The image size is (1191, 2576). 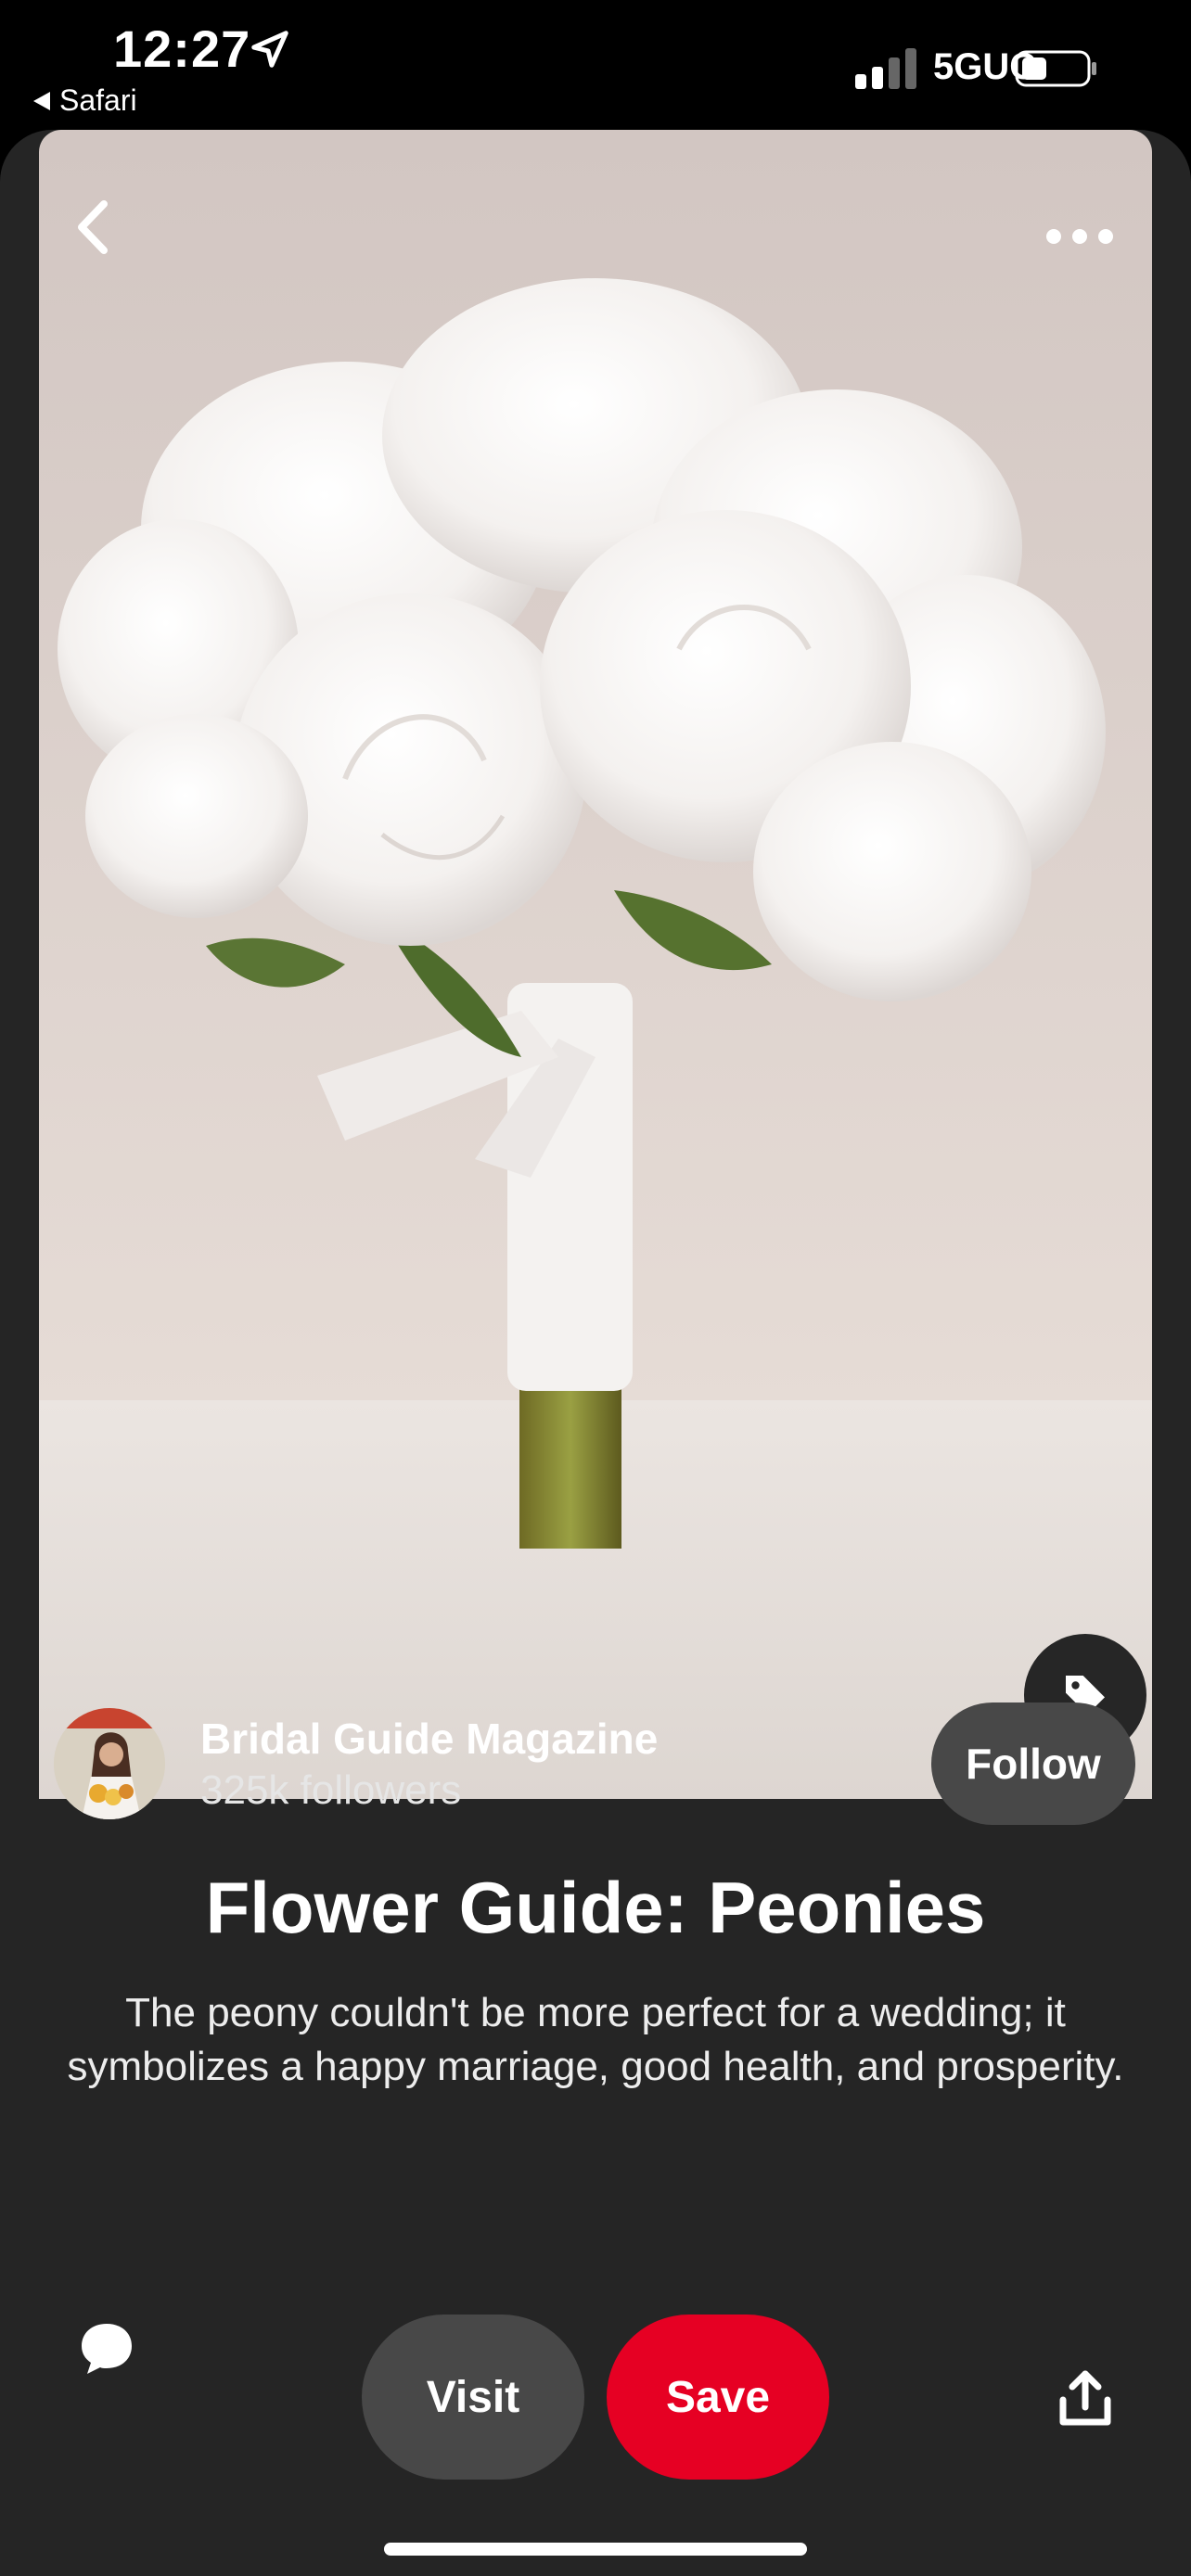 What do you see at coordinates (473, 2397) in the screenshot?
I see `visit-button: Visit` at bounding box center [473, 2397].